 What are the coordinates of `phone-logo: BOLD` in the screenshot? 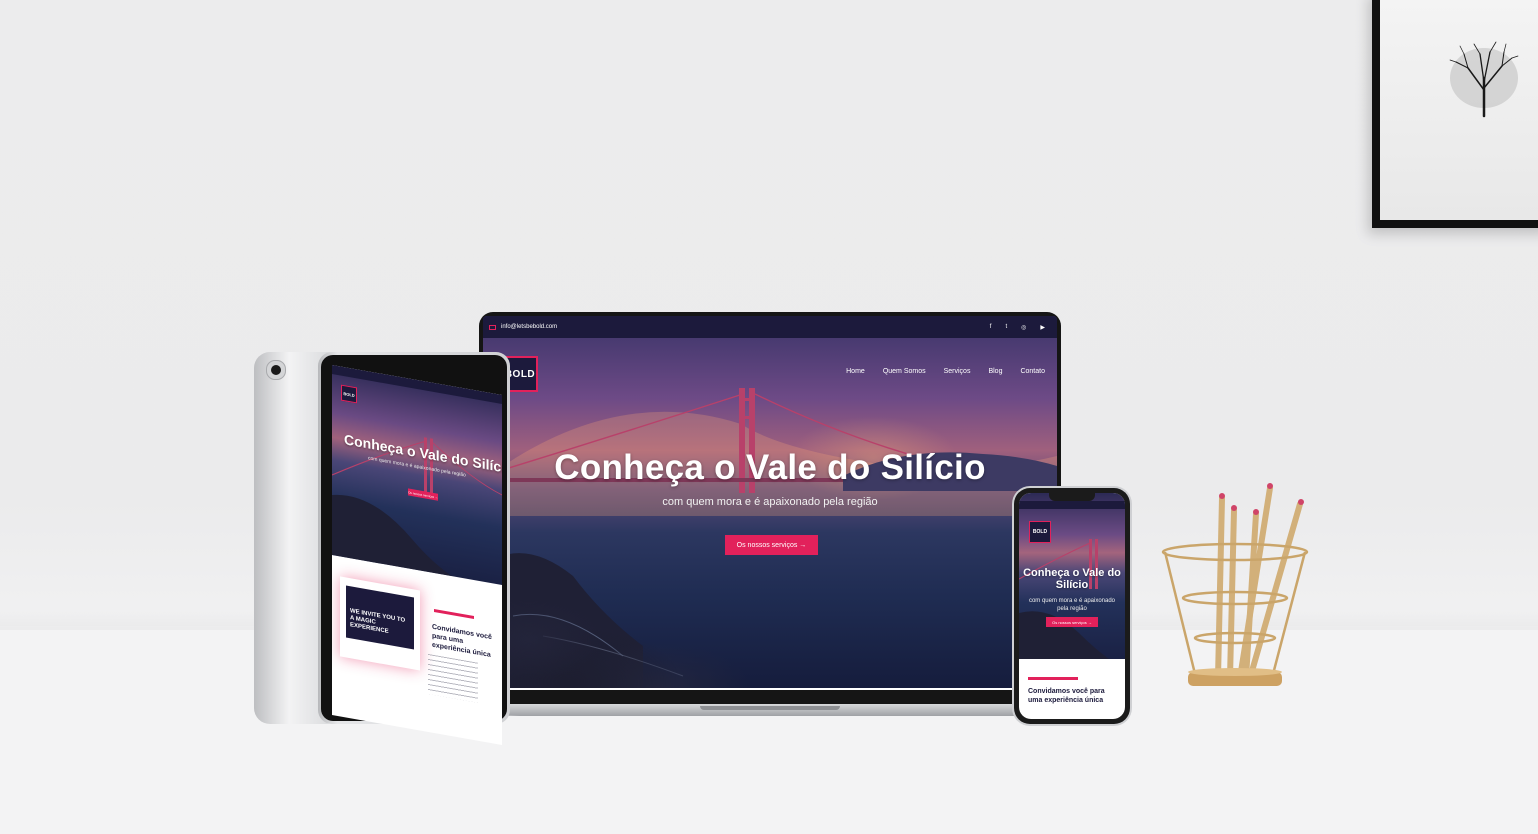 It's located at (1040, 532).